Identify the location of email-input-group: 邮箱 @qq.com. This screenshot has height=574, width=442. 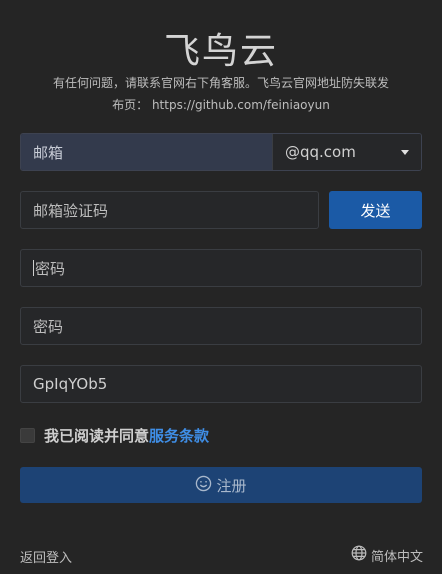
(221, 152).